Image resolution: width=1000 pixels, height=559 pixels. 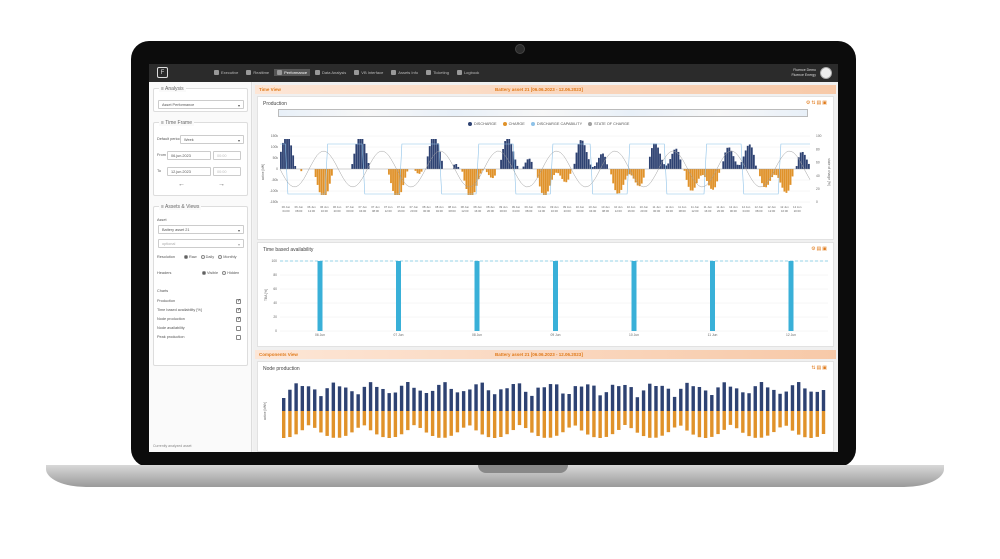 I want to click on from-date-input: 06.jun.2023, so click(x=189, y=155).